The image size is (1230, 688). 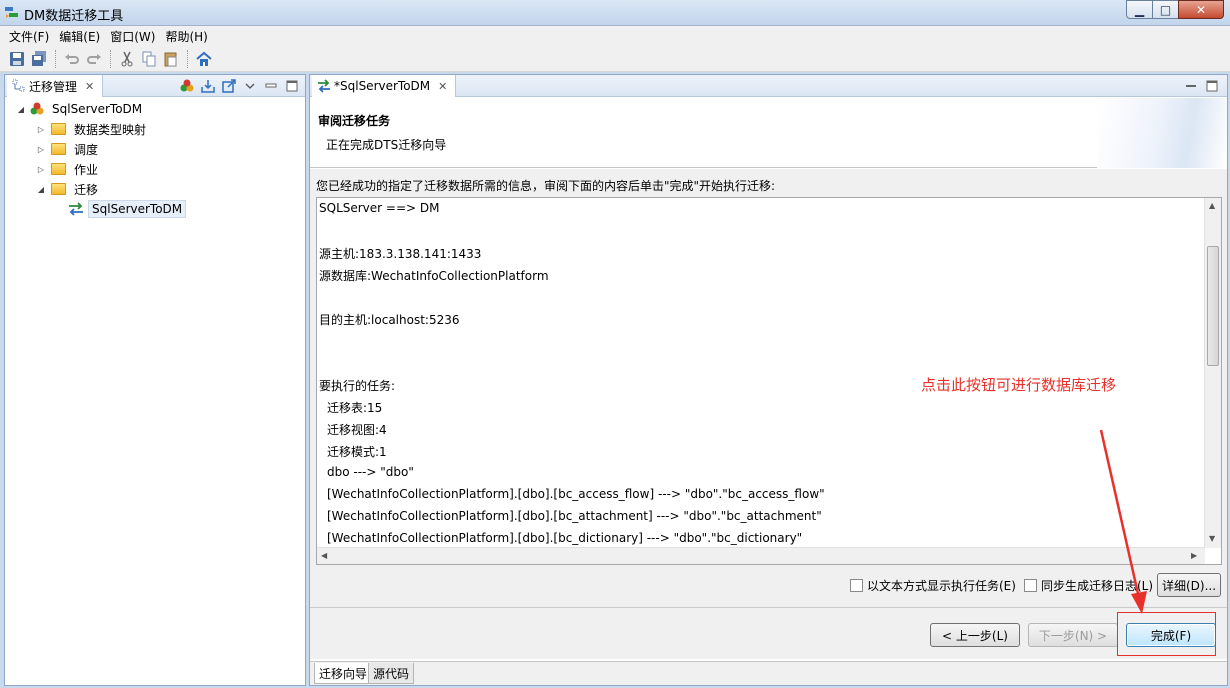 I want to click on redo-icon, so click(x=94, y=59).